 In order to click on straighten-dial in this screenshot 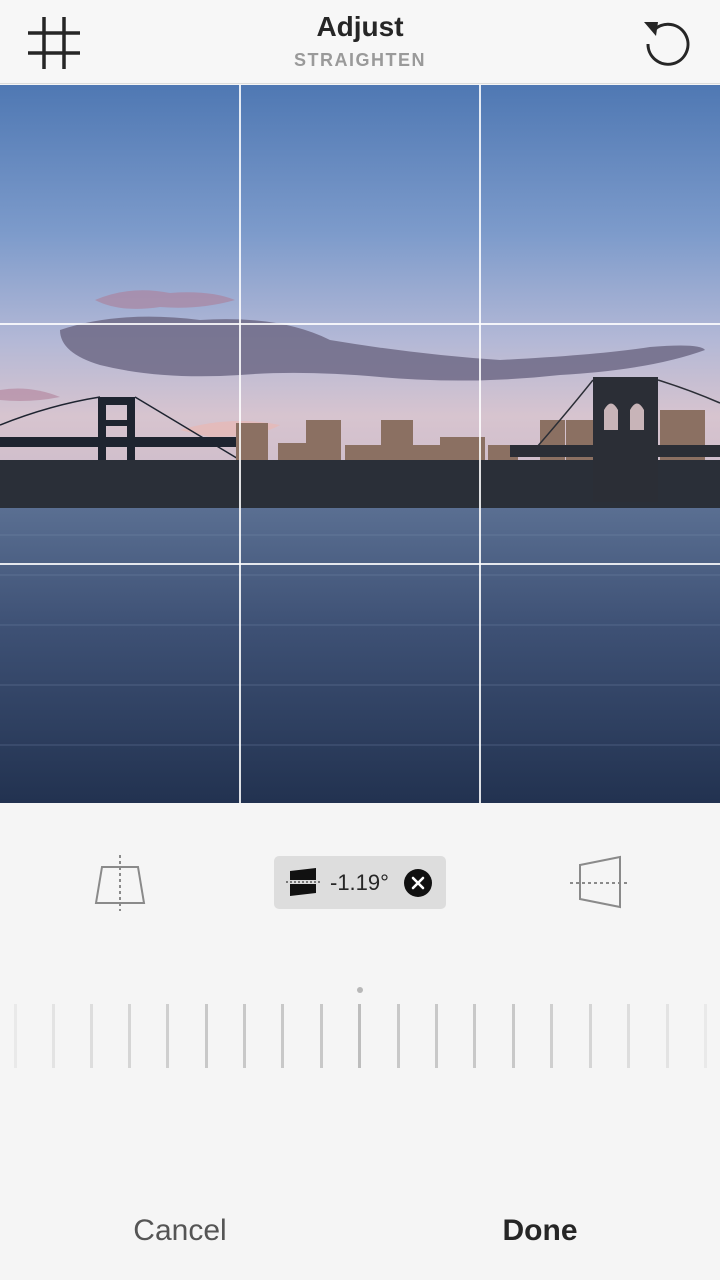, I will do `click(360, 1030)`.